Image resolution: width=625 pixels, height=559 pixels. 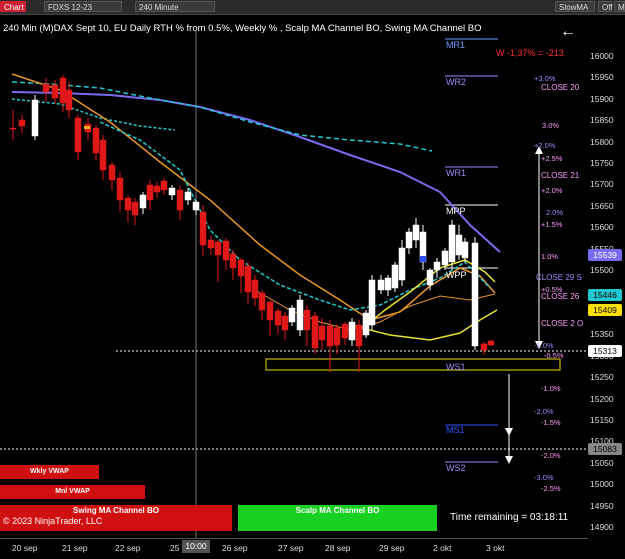 I want to click on price-tick: 15500, so click(x=602, y=270).